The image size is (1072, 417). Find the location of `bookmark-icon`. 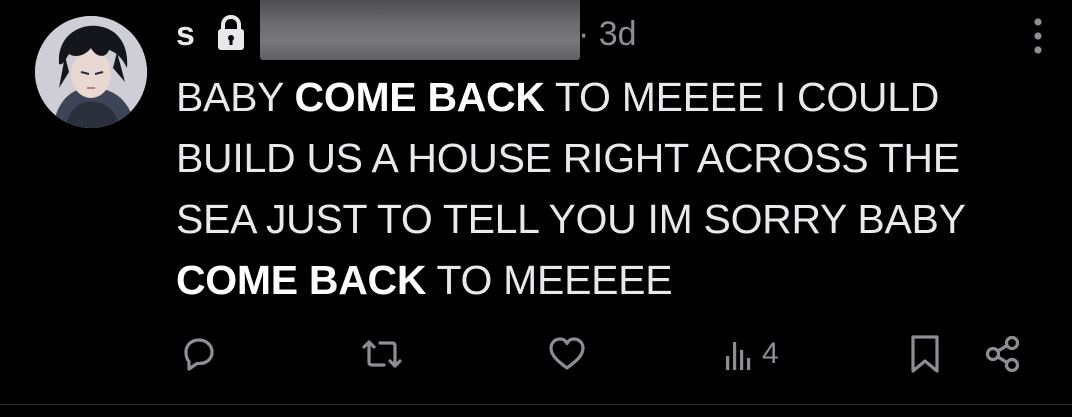

bookmark-icon is located at coordinates (925, 354).